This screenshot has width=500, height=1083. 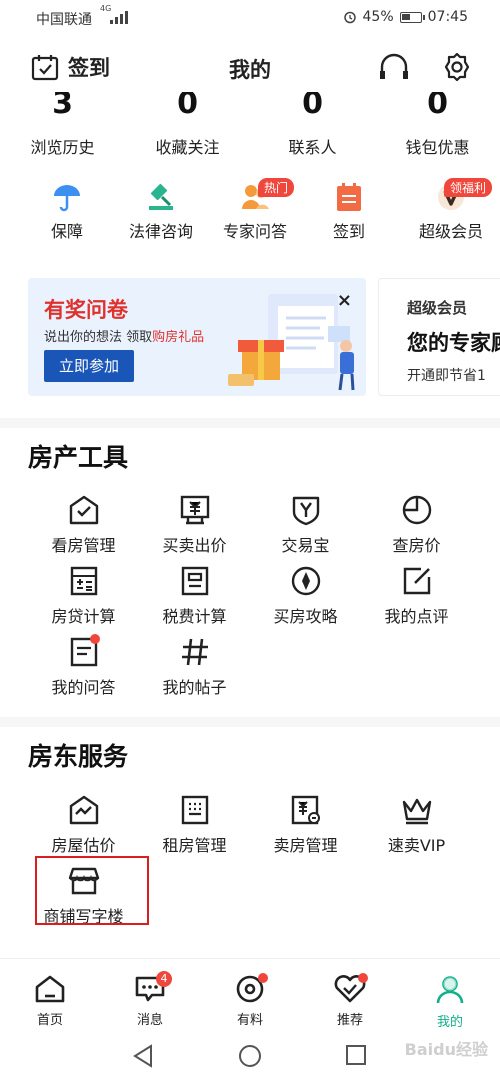 I want to click on hashtag-icon, so click(x=194, y=652).